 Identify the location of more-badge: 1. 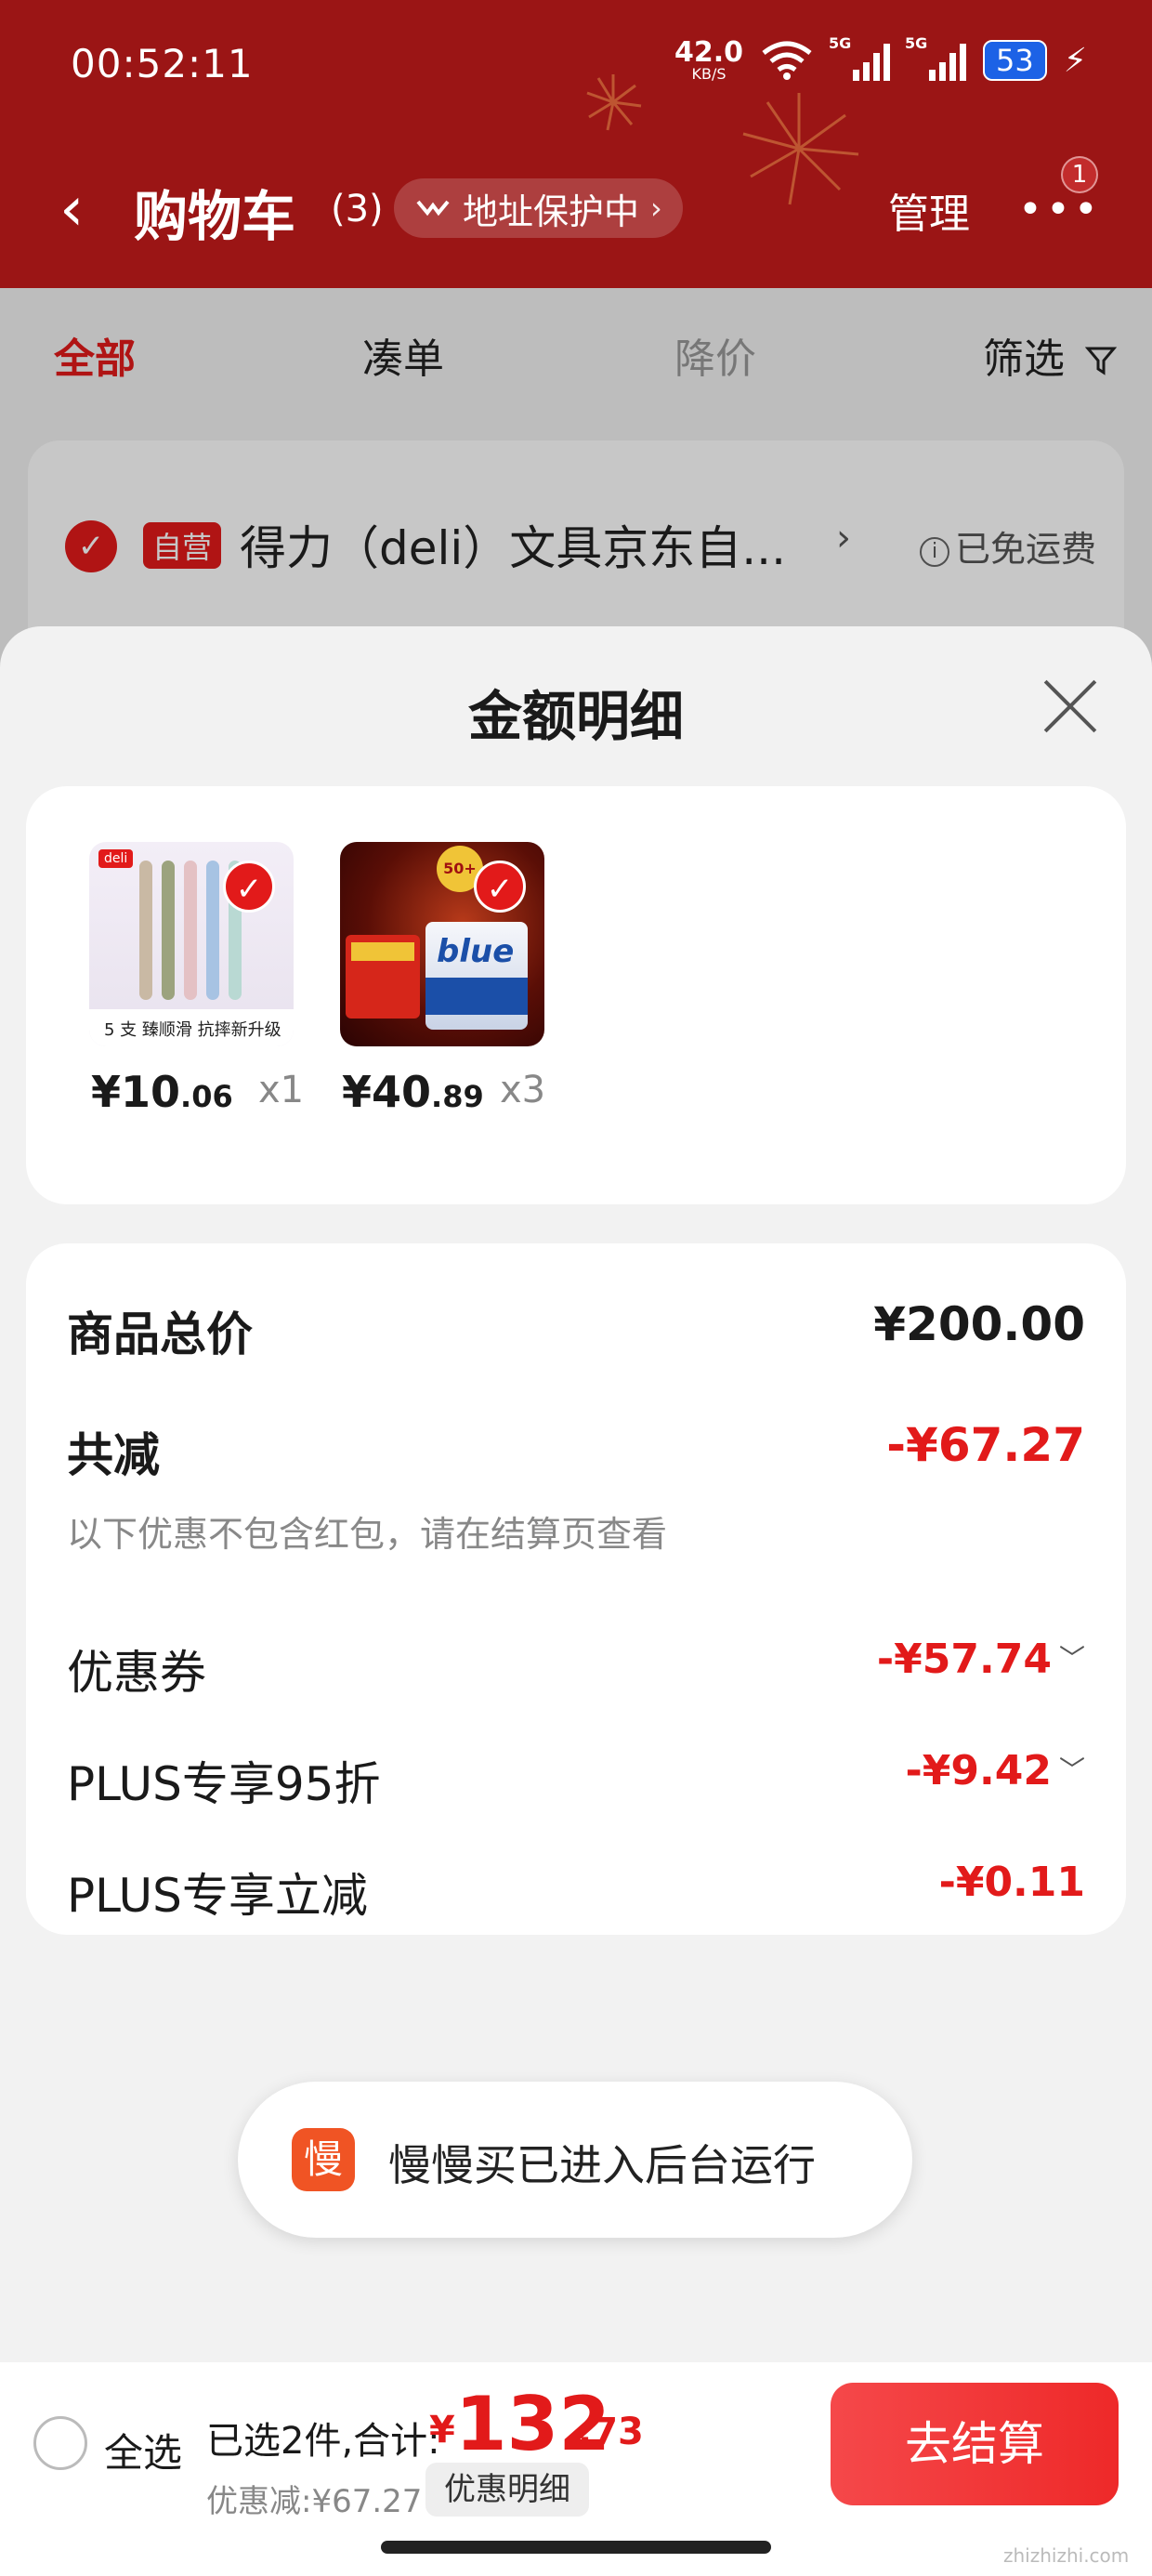
(1079, 174).